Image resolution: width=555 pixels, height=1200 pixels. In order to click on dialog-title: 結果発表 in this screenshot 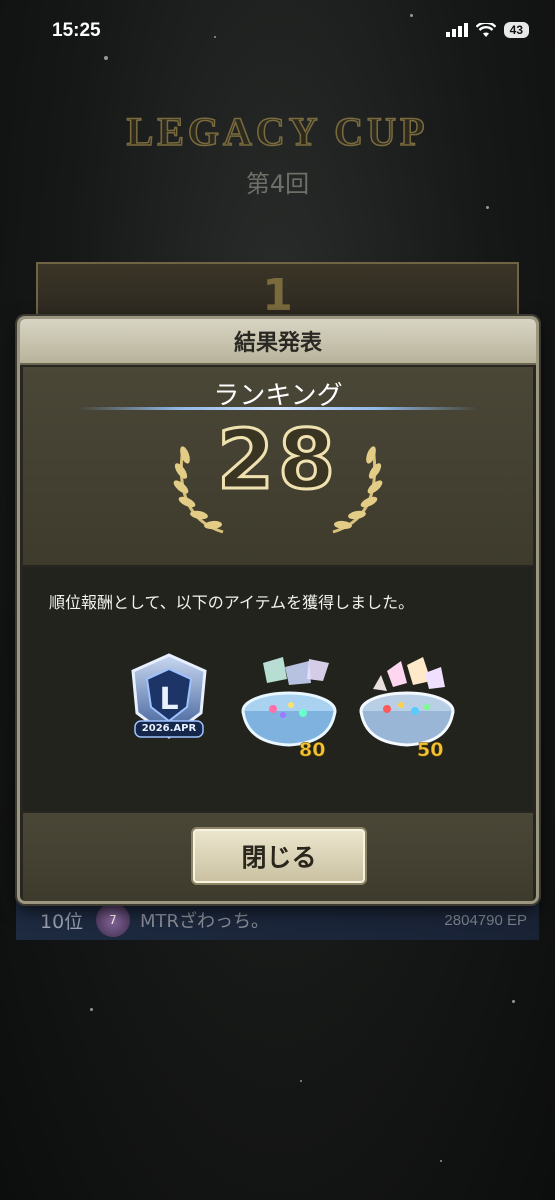, I will do `click(277, 343)`.